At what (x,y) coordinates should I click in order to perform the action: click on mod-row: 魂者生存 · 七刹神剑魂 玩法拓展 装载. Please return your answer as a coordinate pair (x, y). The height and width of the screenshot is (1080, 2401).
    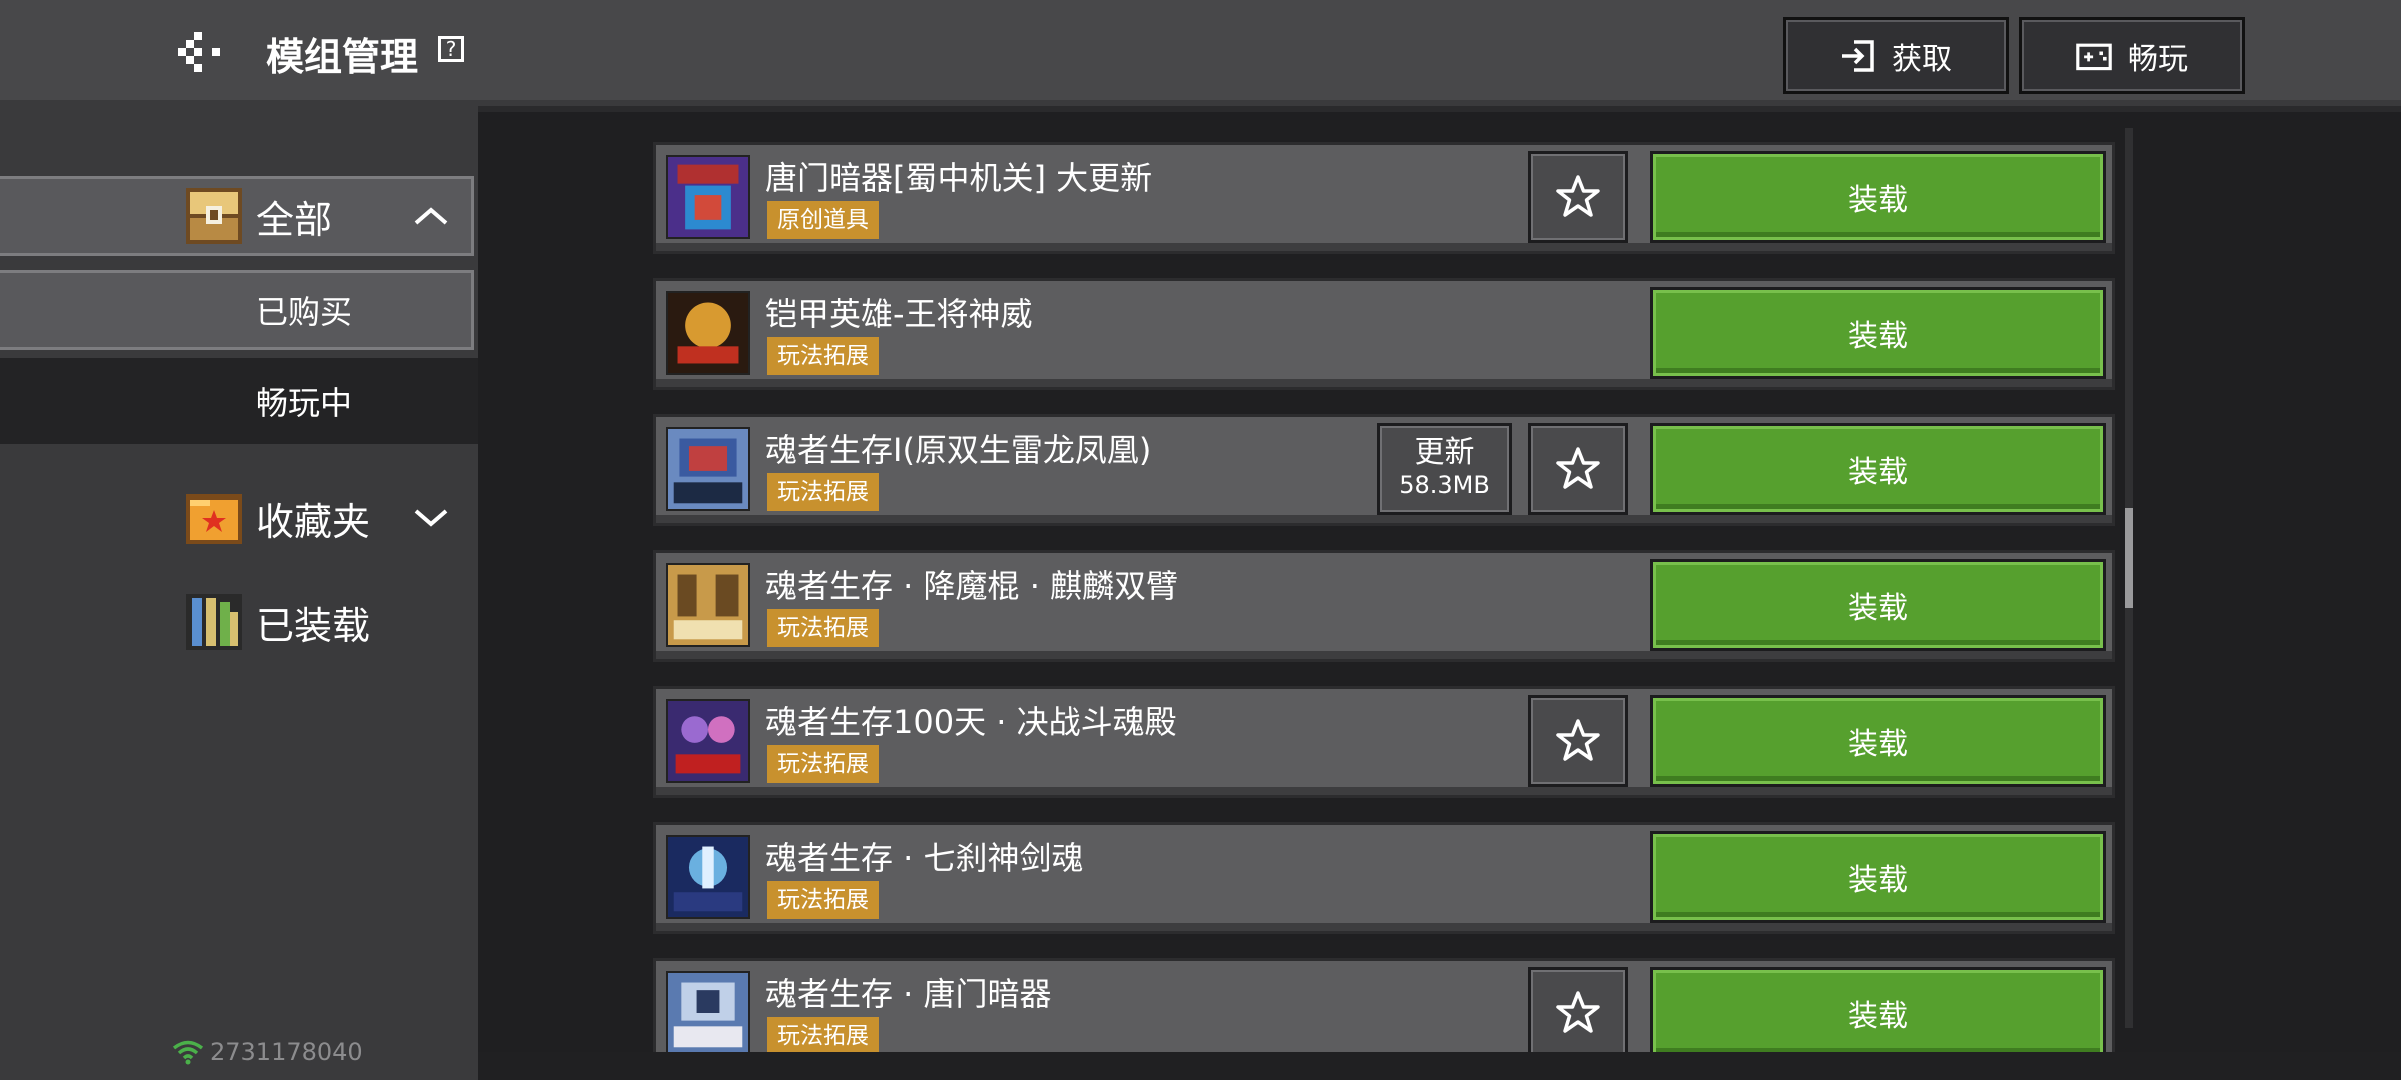
    Looking at the image, I should click on (1384, 878).